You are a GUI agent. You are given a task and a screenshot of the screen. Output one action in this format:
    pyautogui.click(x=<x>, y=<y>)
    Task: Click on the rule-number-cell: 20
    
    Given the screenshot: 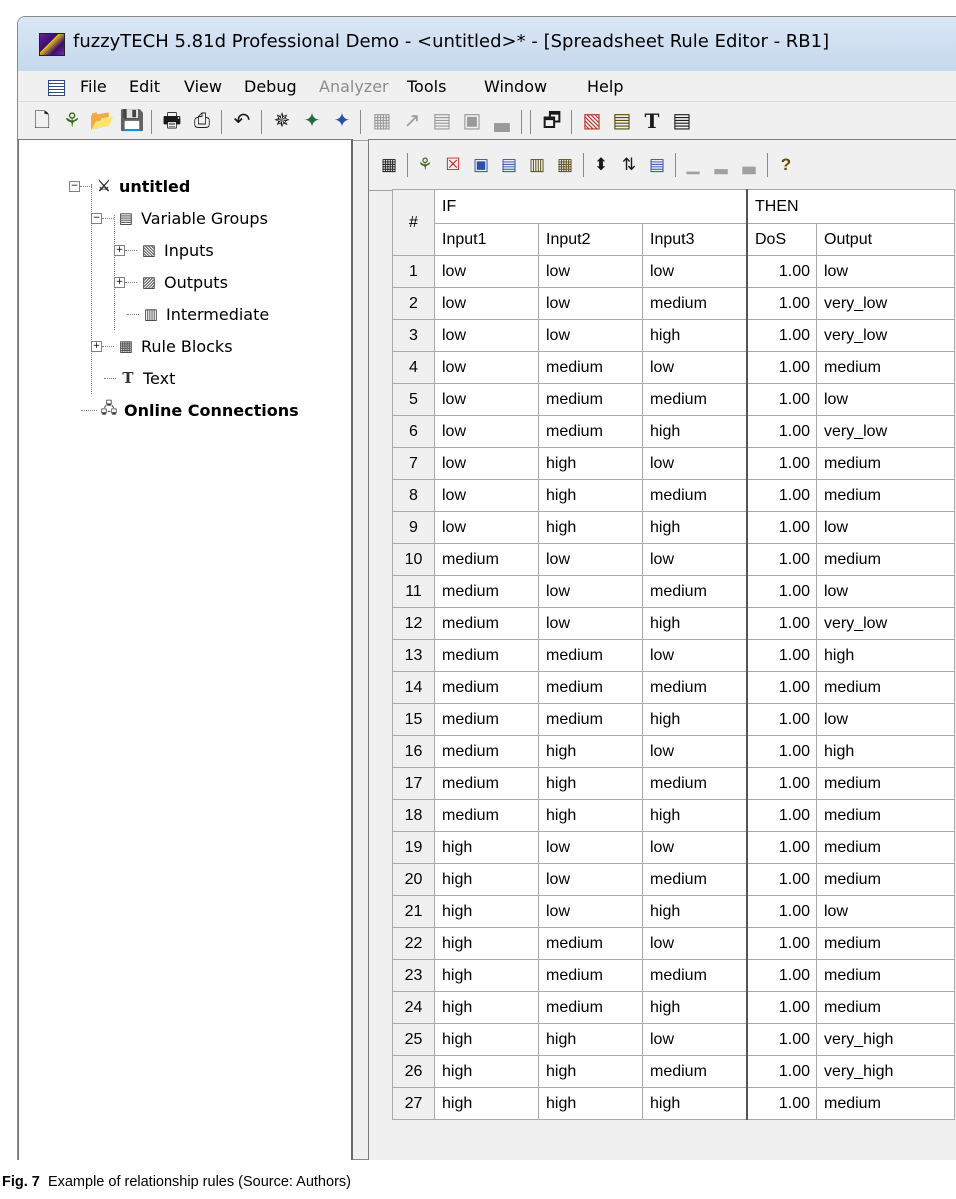 What is the action you would take?
    pyautogui.click(x=413, y=879)
    